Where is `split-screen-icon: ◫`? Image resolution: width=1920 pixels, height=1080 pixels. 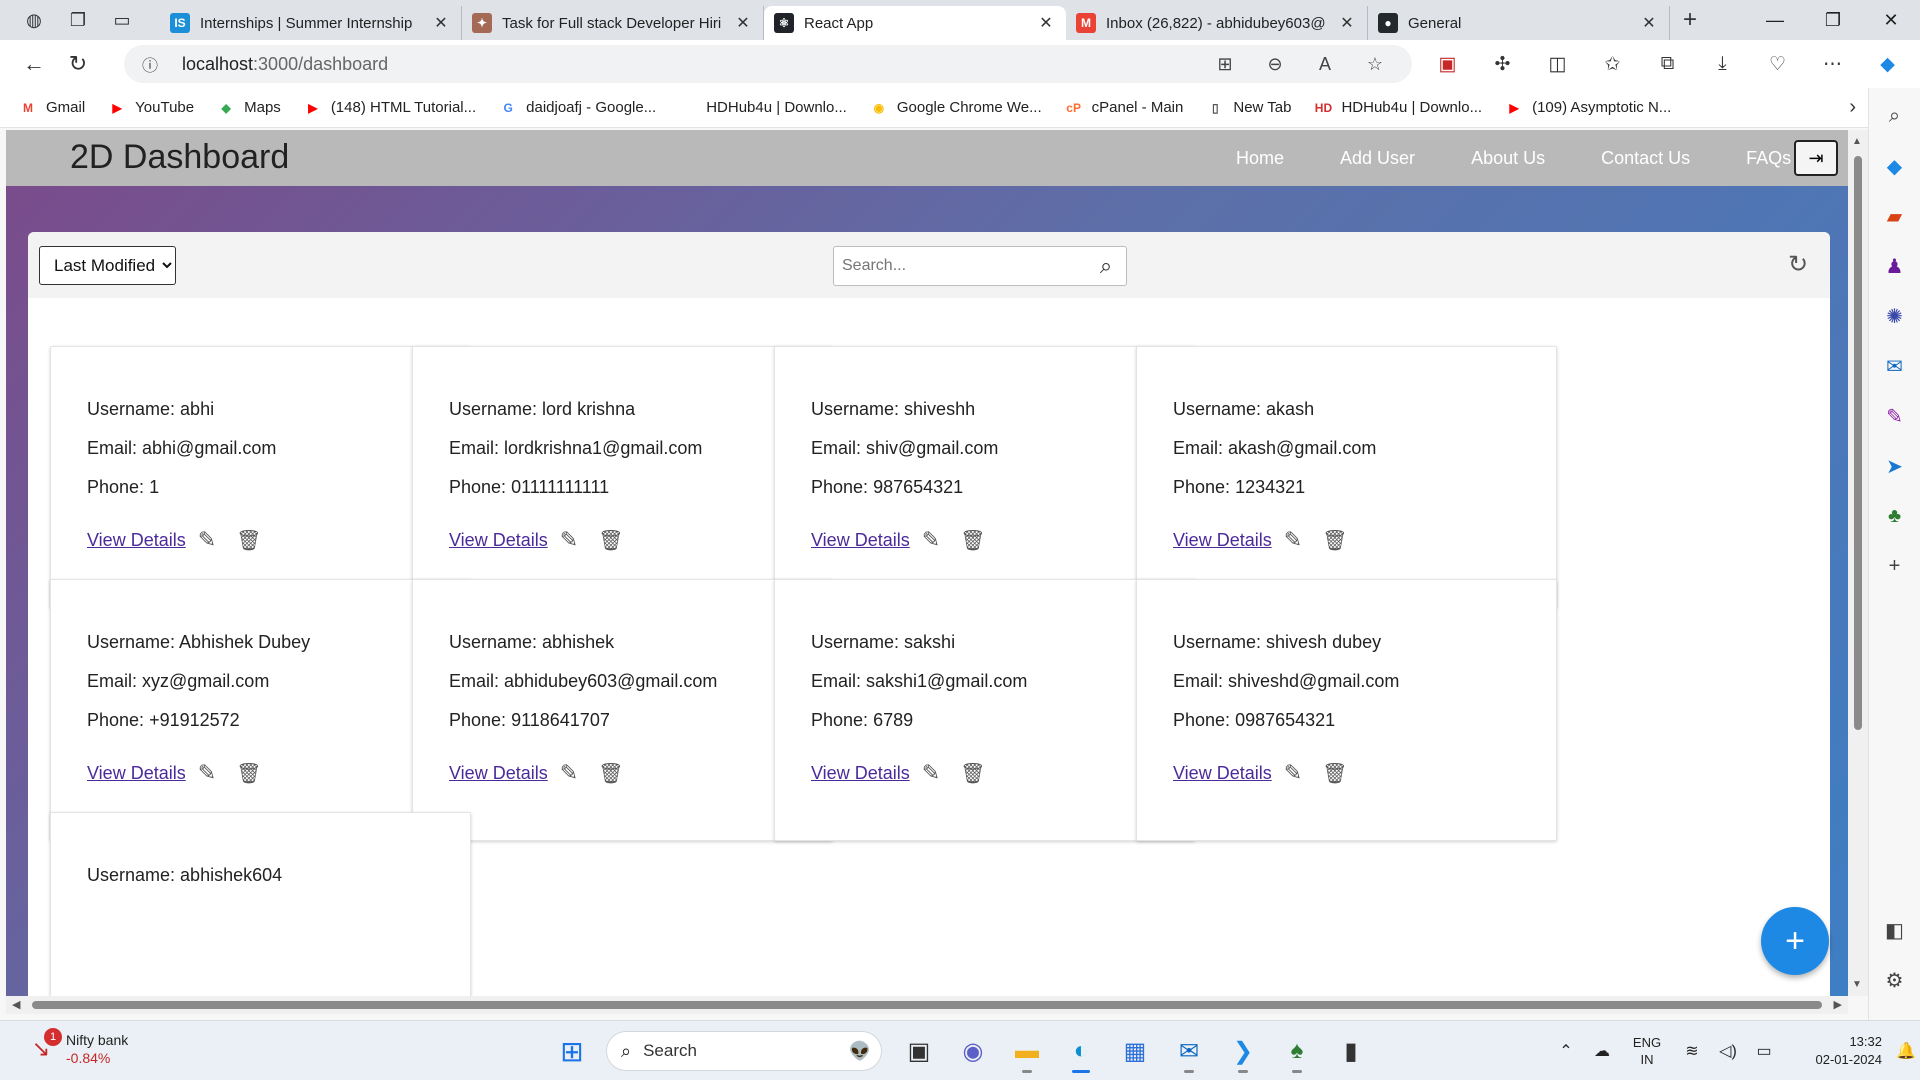
split-screen-icon: ◫ is located at coordinates (1557, 64).